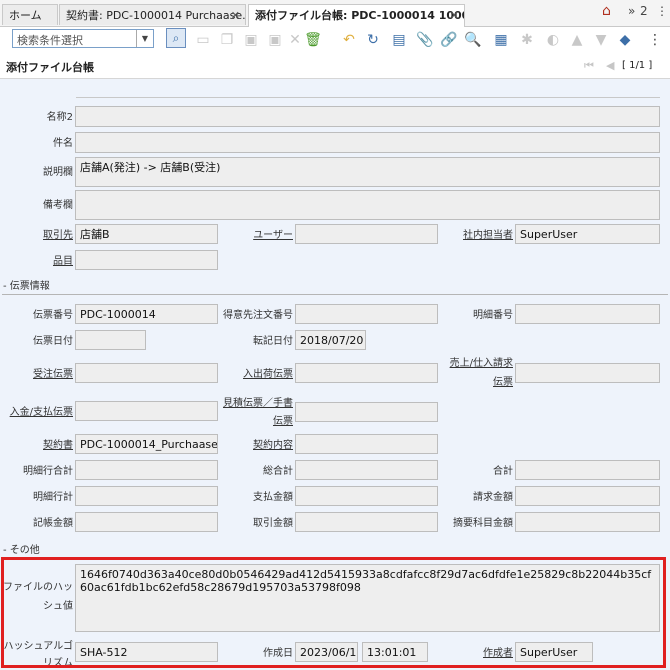 The width and height of the screenshot is (670, 670). I want to click on bpartner-field: 店舗B, so click(146, 234).